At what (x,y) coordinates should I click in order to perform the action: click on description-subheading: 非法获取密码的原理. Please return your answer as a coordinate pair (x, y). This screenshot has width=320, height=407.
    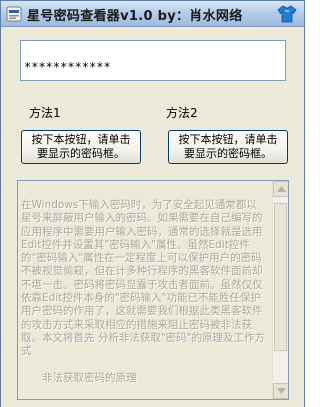
    Looking at the image, I should click on (89, 378).